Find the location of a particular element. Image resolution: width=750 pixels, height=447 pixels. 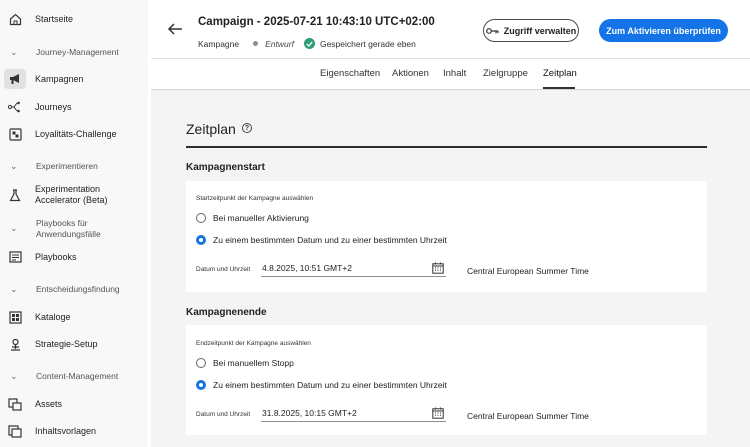

end-option-manual: Bei manuellem Stopp is located at coordinates (245, 363).